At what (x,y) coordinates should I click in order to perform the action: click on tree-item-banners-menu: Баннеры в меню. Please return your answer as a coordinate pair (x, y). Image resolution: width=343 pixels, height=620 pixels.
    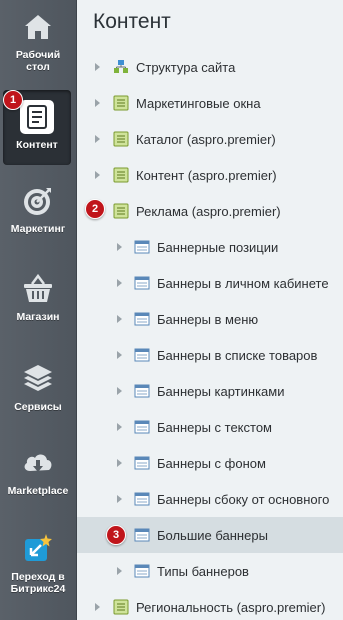
    Looking at the image, I should click on (210, 319).